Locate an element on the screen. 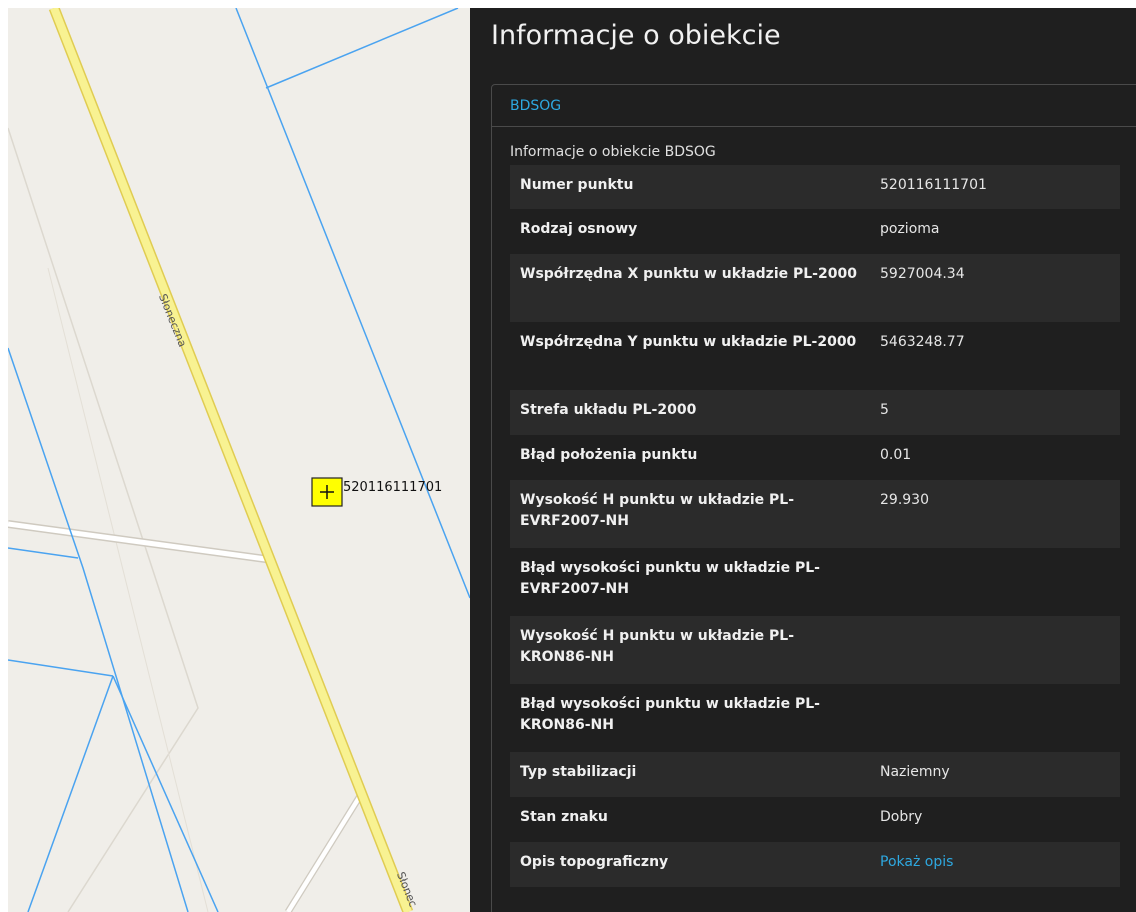 Image resolution: width=1136 pixels, height=912 pixels. attribute-key: Typ stabilizacji is located at coordinates (578, 772).